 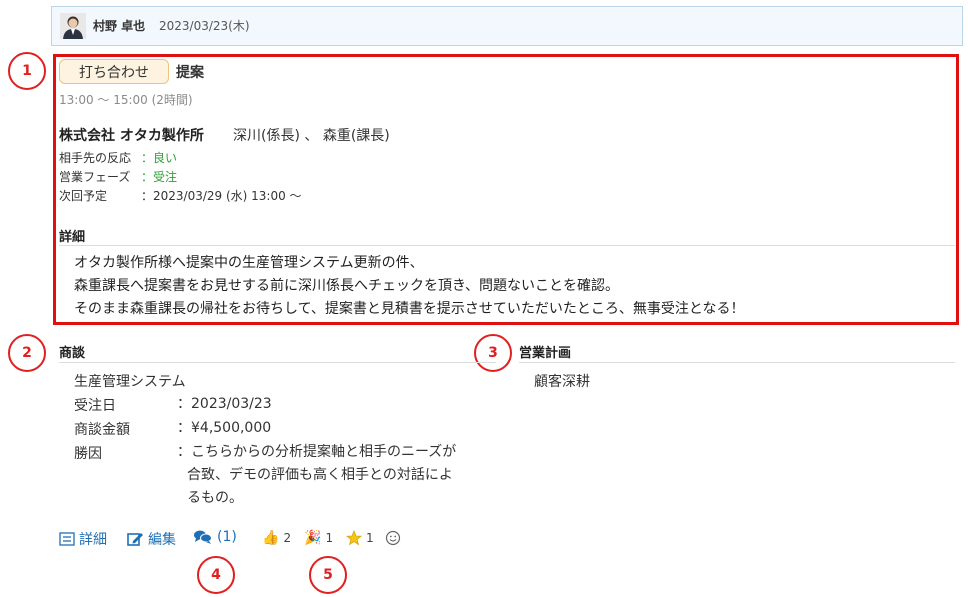 I want to click on avatar, so click(x=73, y=26).